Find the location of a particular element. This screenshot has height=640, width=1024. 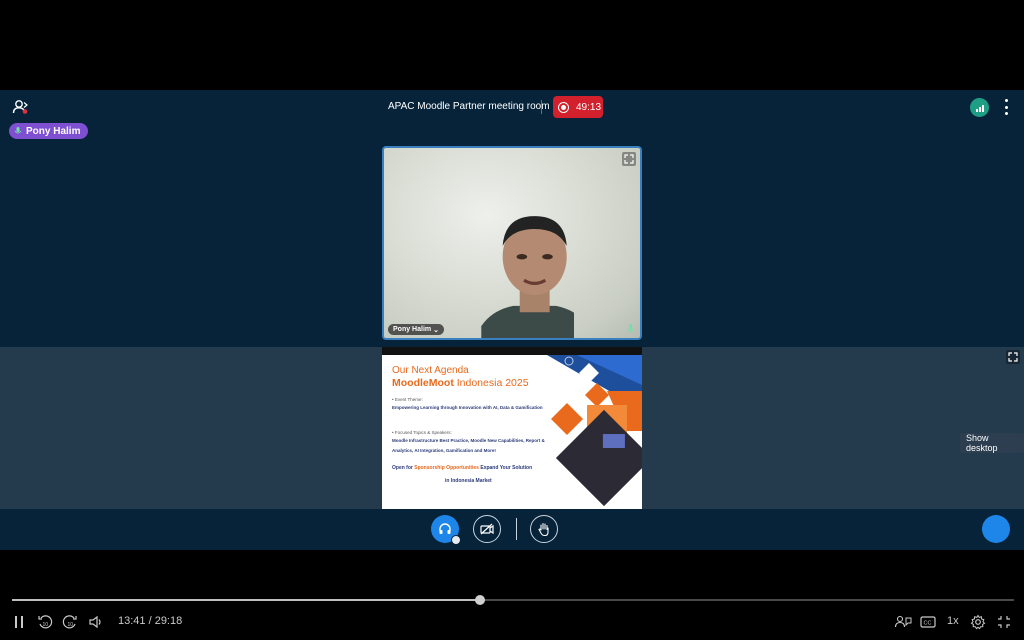

headphones-icon is located at coordinates (445, 528).